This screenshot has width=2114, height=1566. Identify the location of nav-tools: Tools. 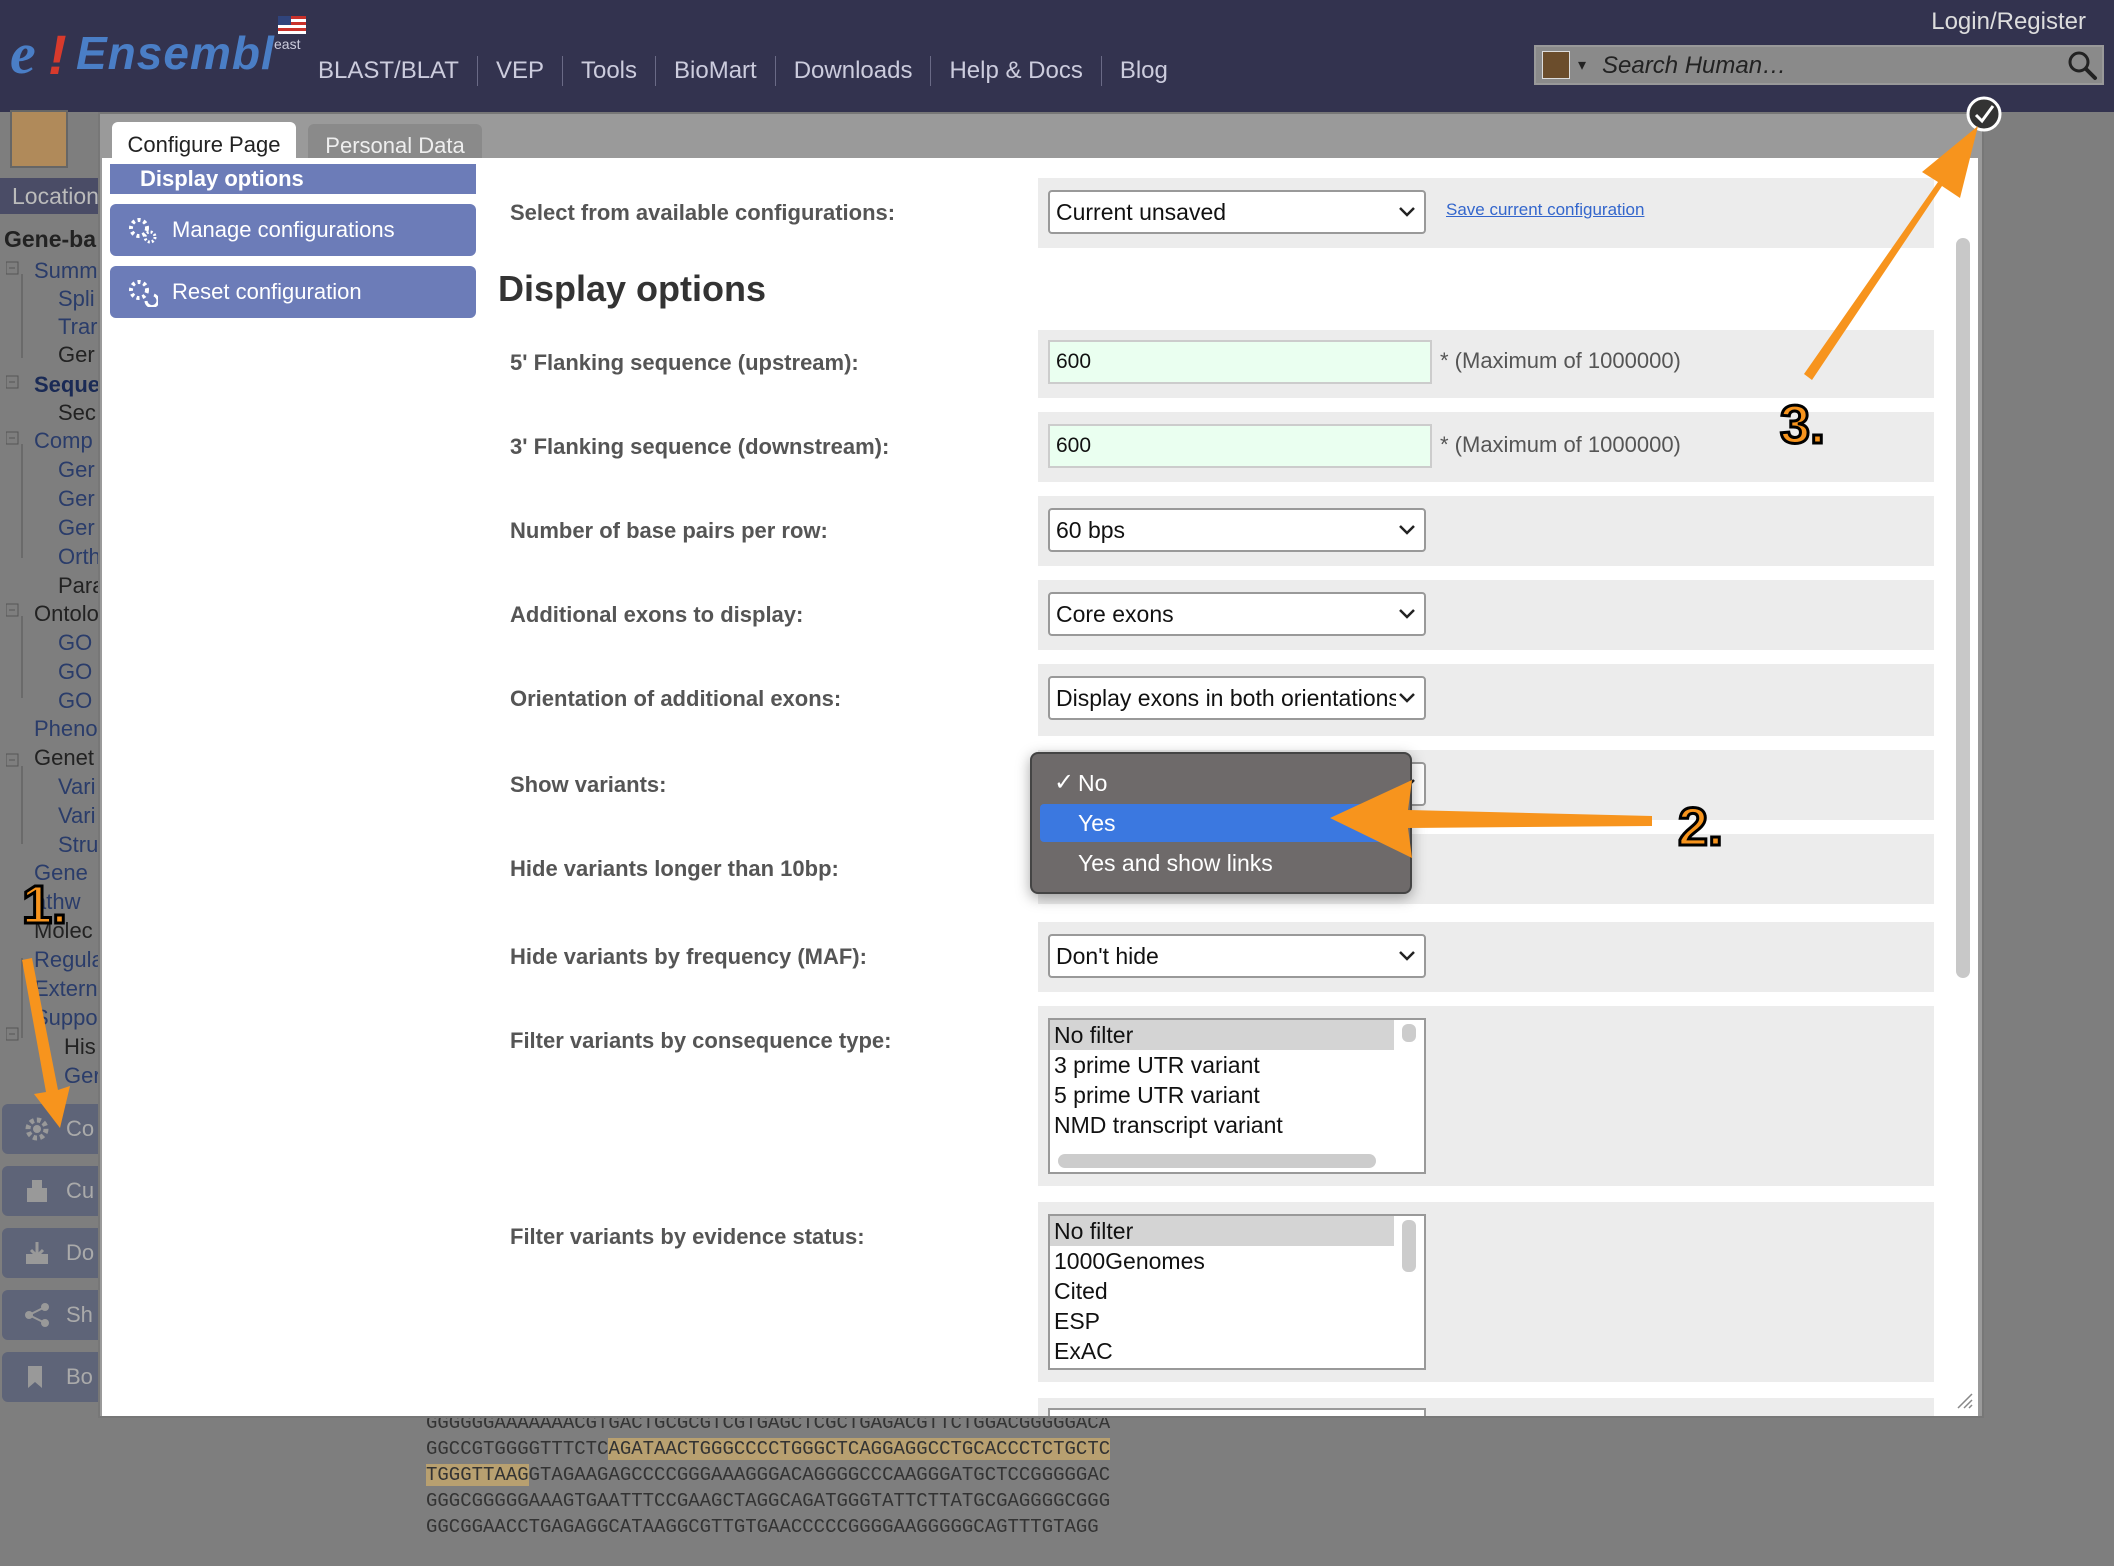
(610, 71).